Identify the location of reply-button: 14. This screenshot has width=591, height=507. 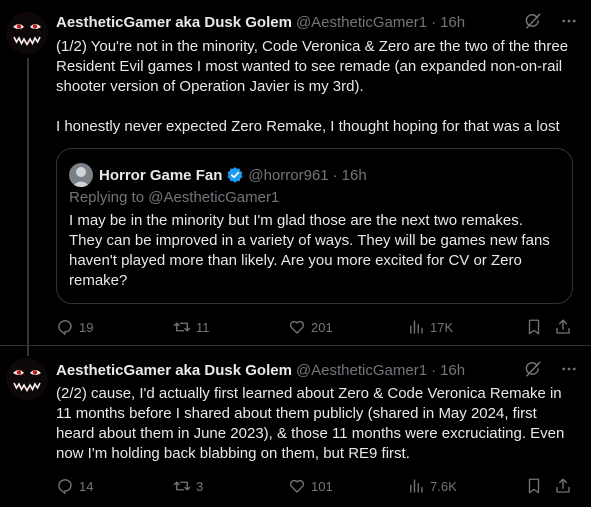
(74, 486).